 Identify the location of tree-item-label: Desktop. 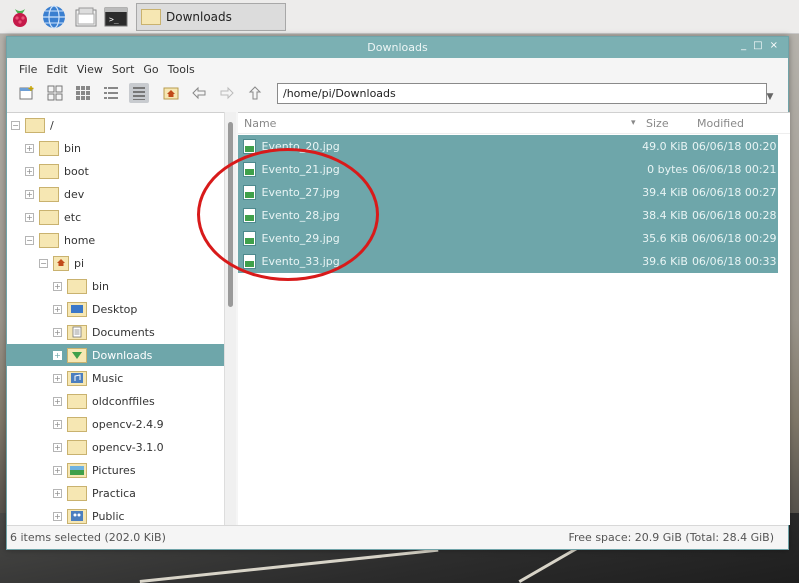
(115, 309).